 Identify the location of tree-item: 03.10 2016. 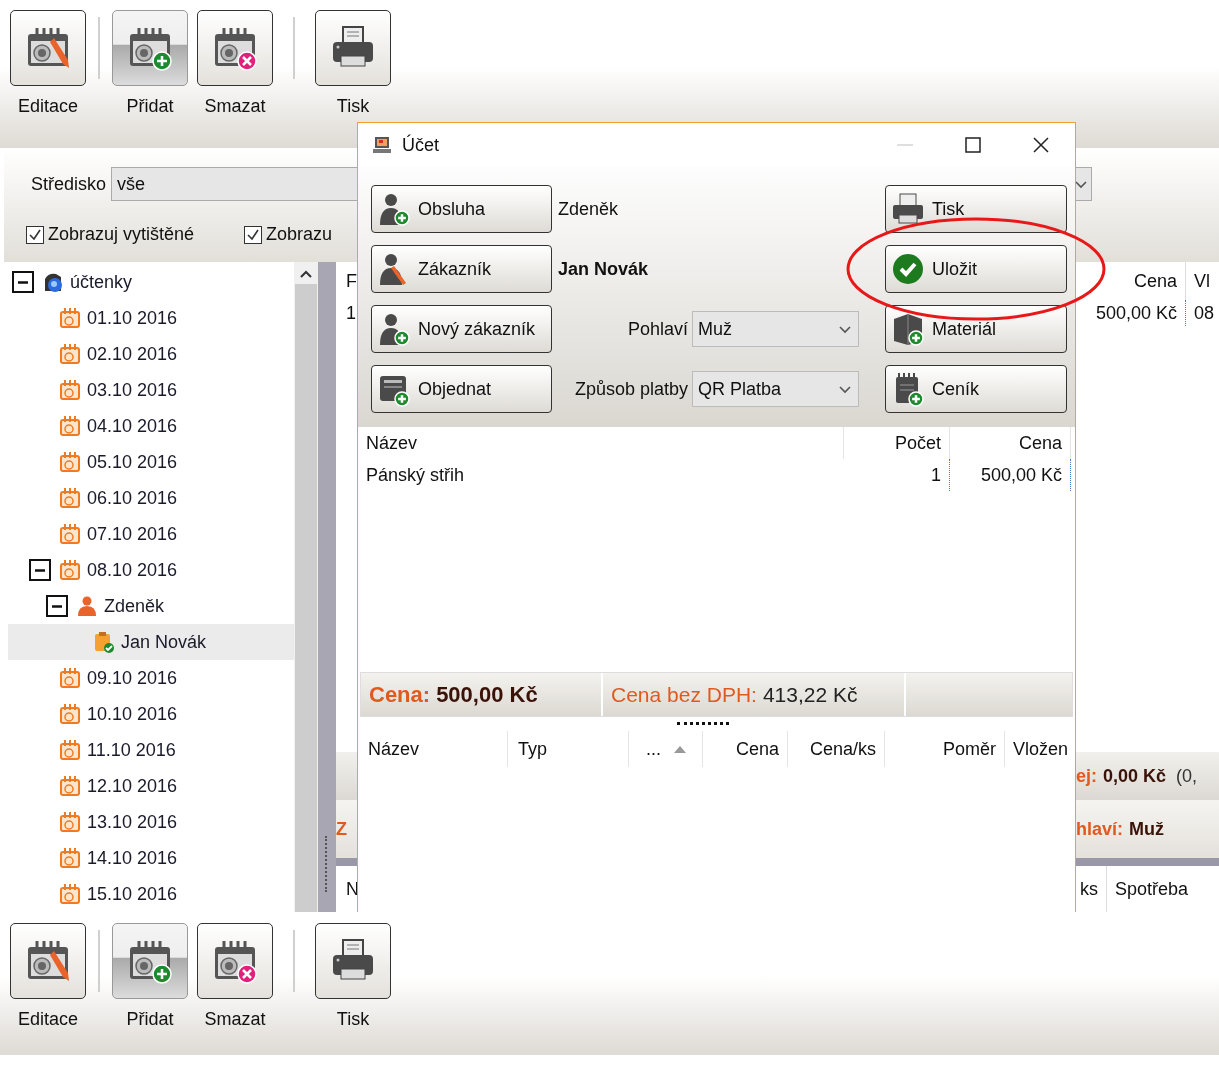
(151, 390).